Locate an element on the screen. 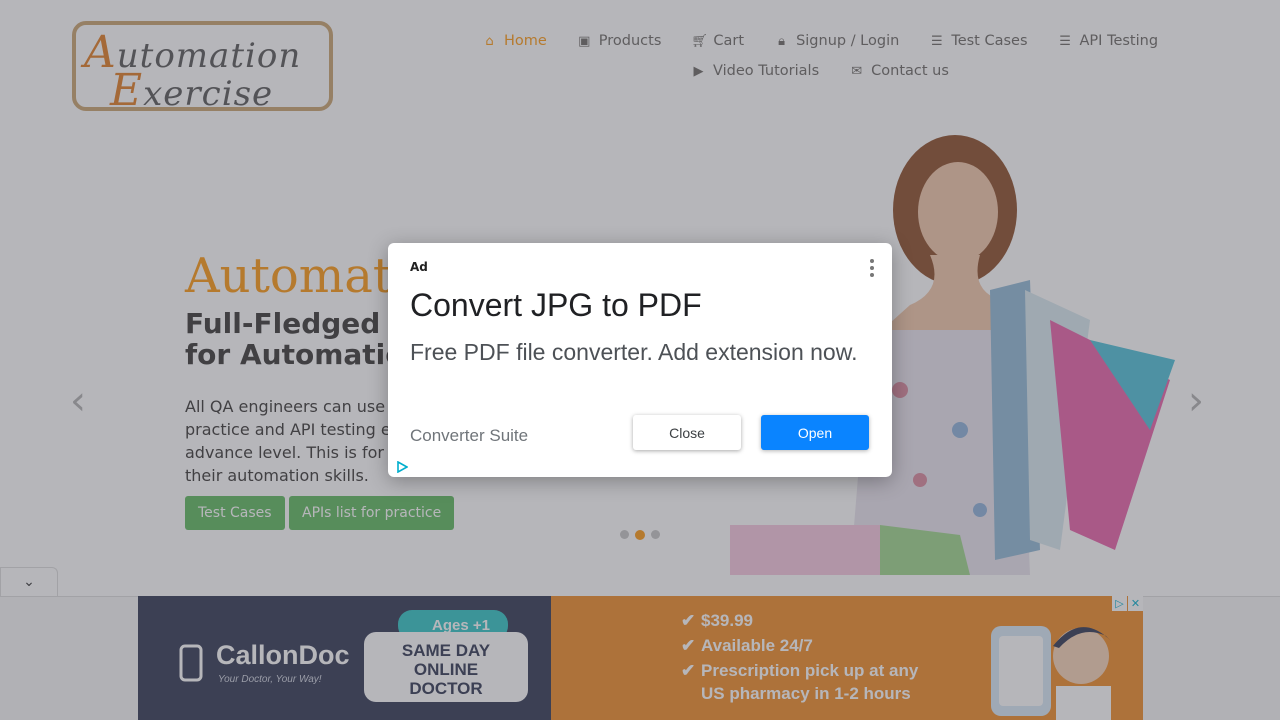 This screenshot has width=1280, height=720. modal-brand: Converter Suite is located at coordinates (469, 435).